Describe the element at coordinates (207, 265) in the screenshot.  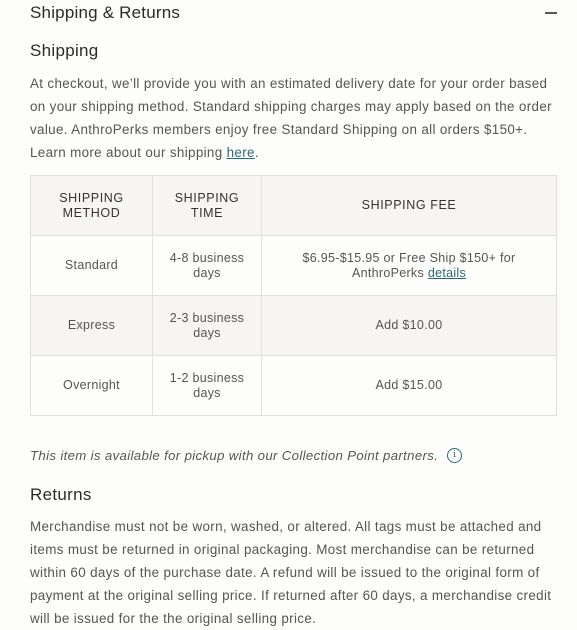
I see `cell-time: 4-8 business days` at that location.